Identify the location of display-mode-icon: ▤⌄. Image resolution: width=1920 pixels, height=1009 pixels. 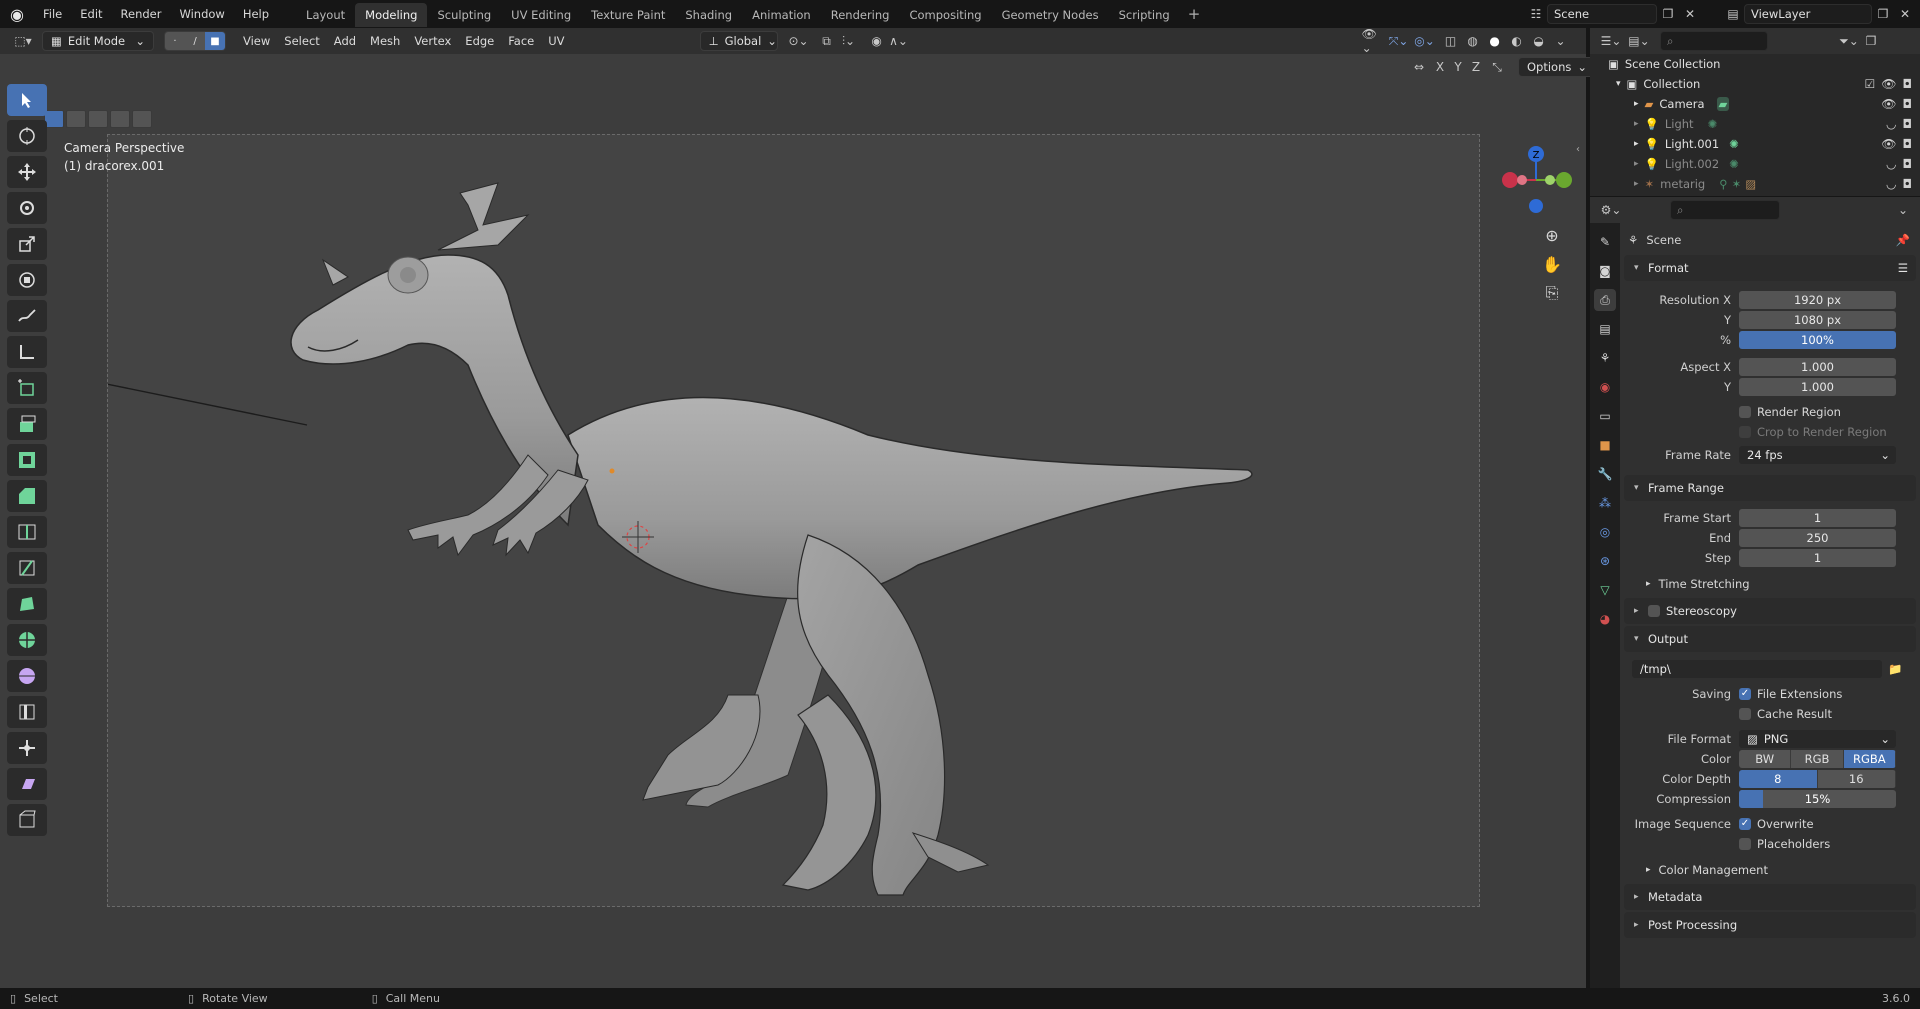
(1639, 41).